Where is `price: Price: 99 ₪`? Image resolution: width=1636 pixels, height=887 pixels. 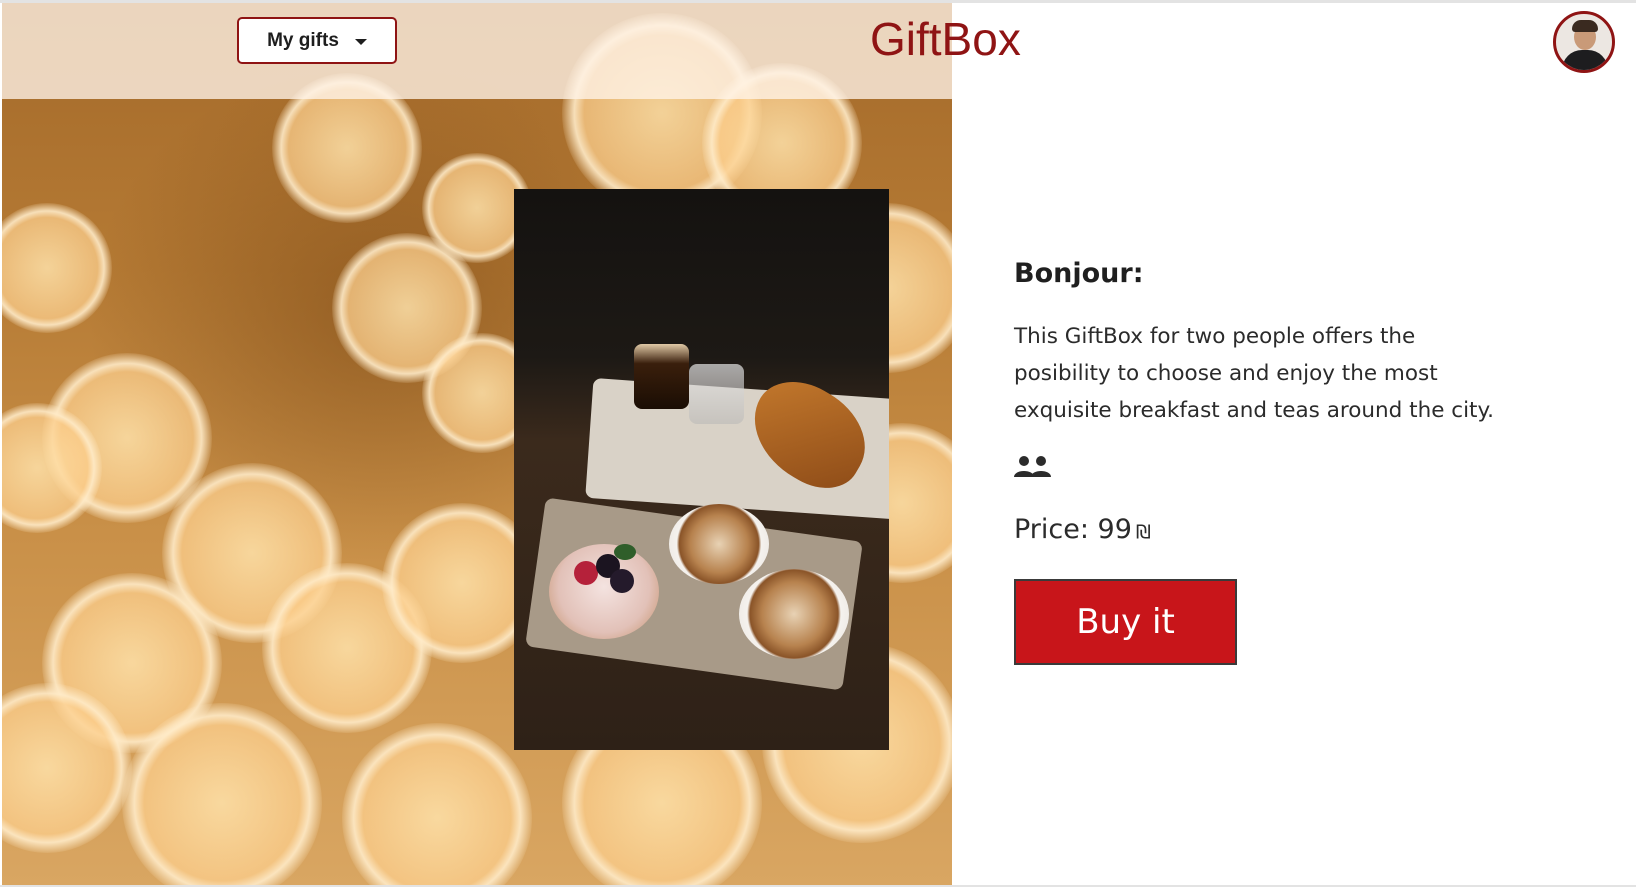 price: Price: 99 ₪ is located at coordinates (1082, 529).